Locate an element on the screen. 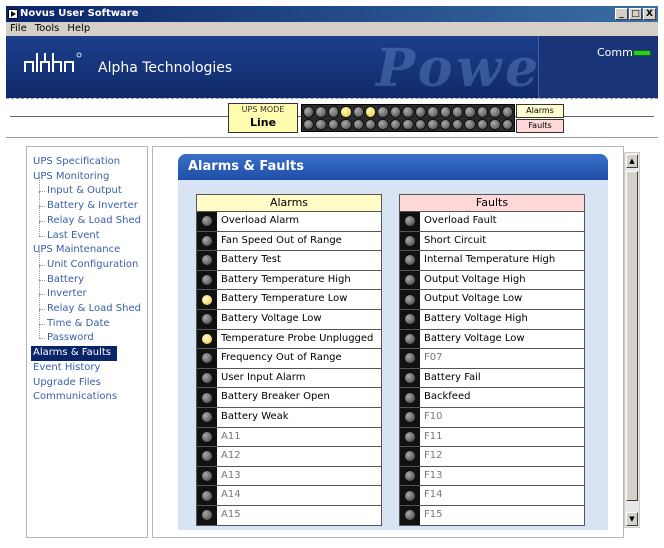  maximize-button: □ is located at coordinates (635, 14).